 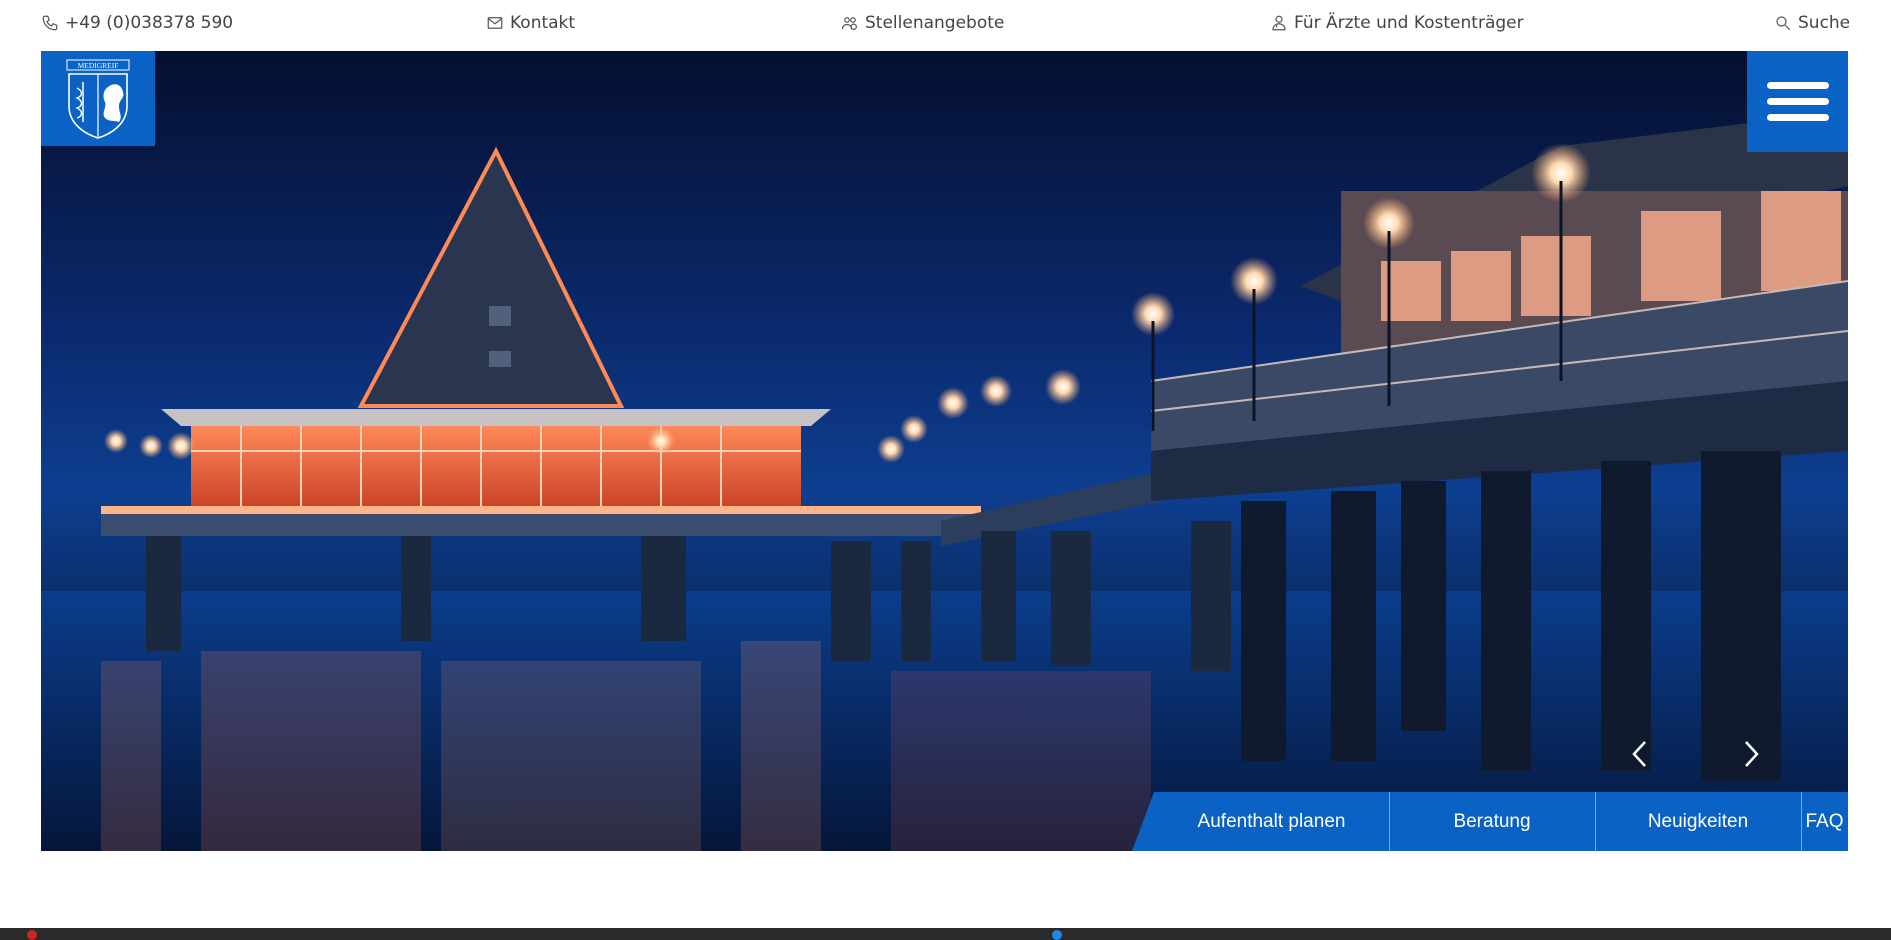 I want to click on search-icon, so click(x=1783, y=23).